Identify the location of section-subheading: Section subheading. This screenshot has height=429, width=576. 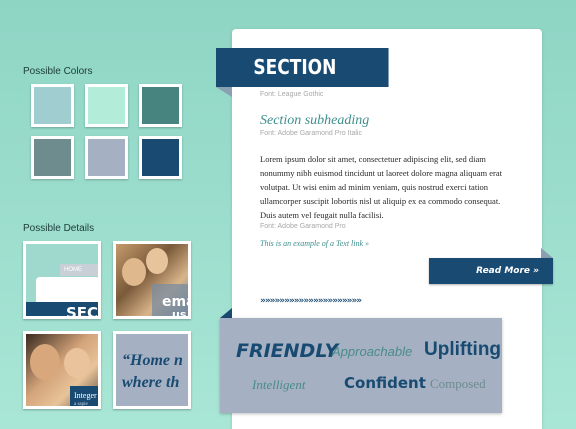
(315, 120).